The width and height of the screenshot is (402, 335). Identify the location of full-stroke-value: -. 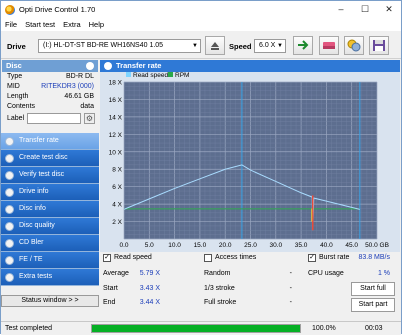
(290, 302).